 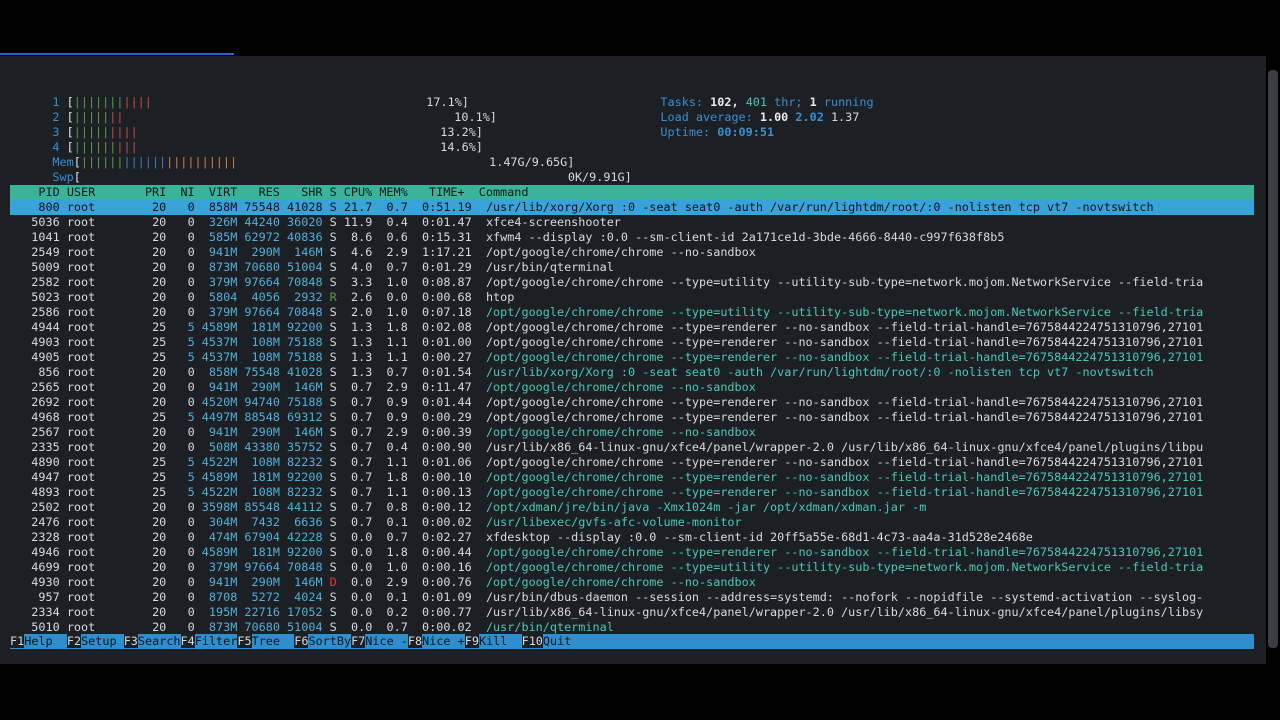 I want to click on cpu-meter-4: 4 [||||||||| 14.6%], so click(x=267, y=147).